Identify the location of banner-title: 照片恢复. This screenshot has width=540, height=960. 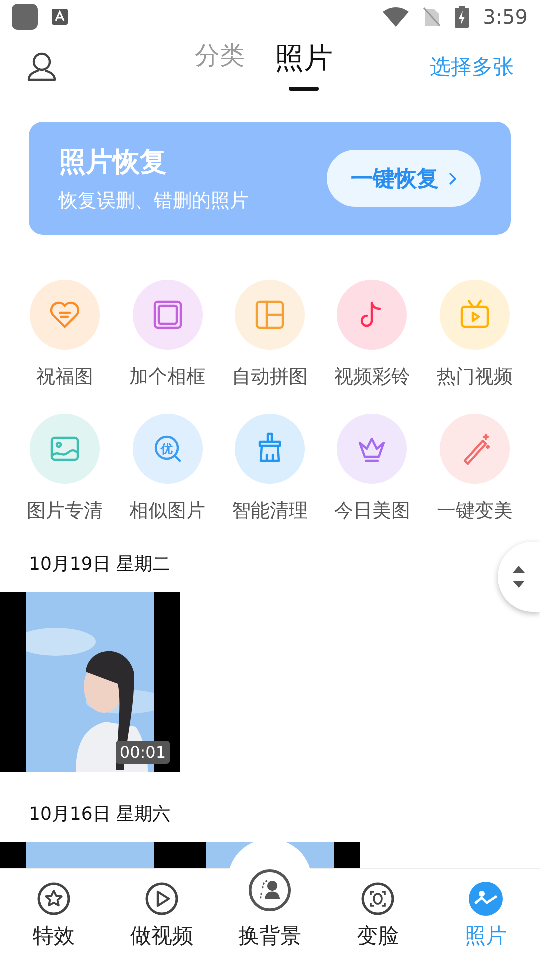
(113, 163).